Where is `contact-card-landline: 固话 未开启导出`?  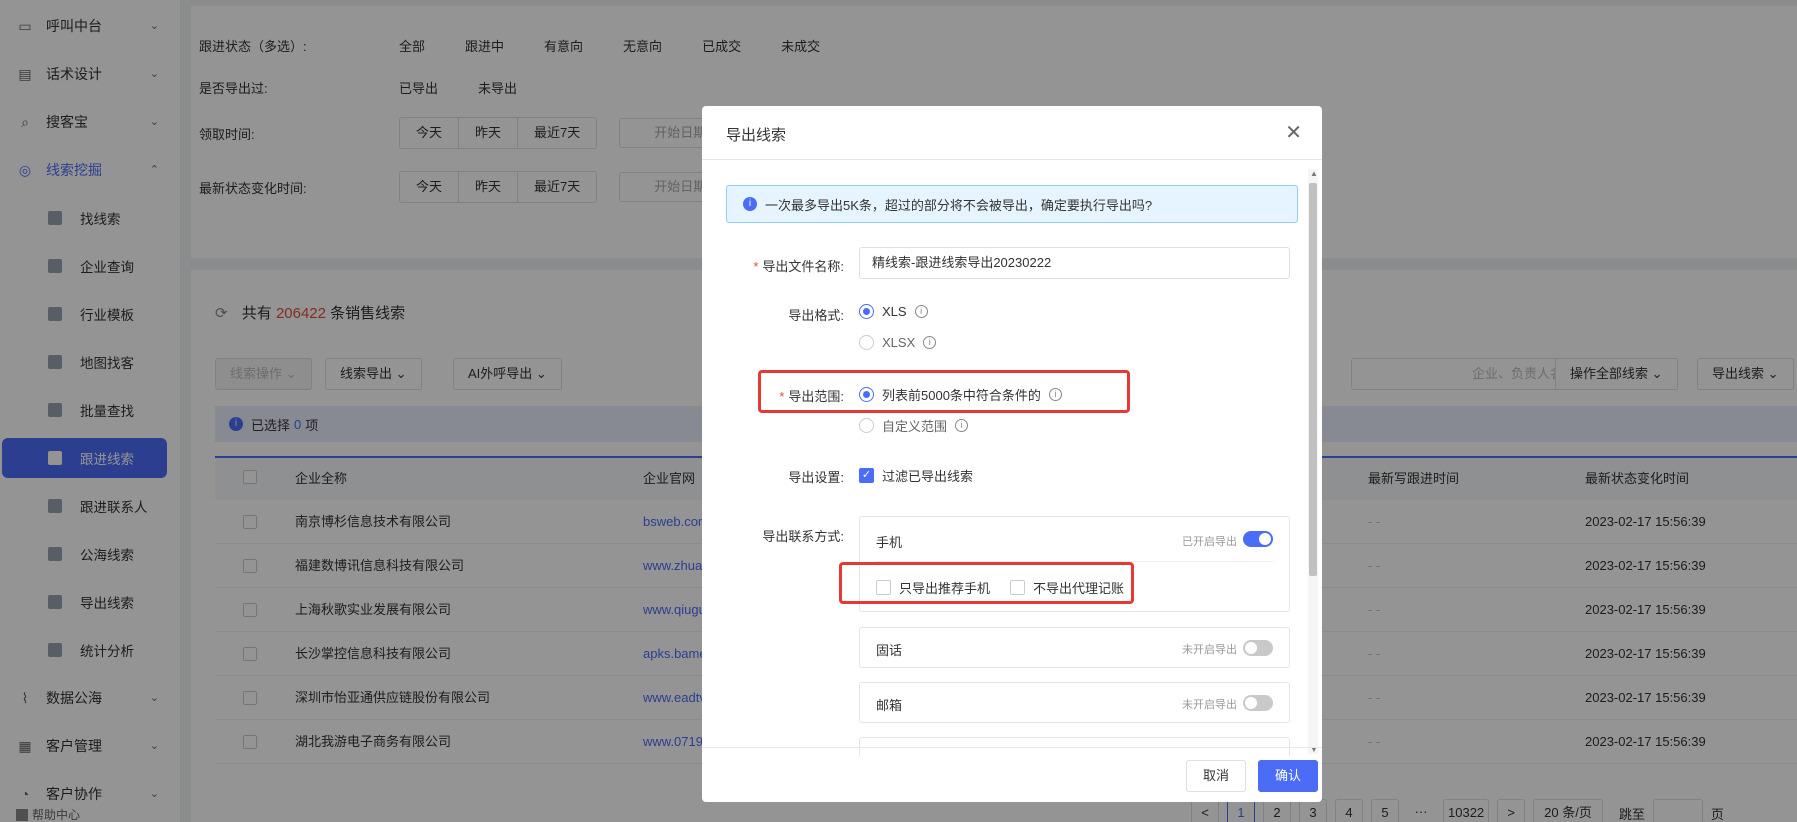 contact-card-landline: 固话 未开启导出 is located at coordinates (1074, 647).